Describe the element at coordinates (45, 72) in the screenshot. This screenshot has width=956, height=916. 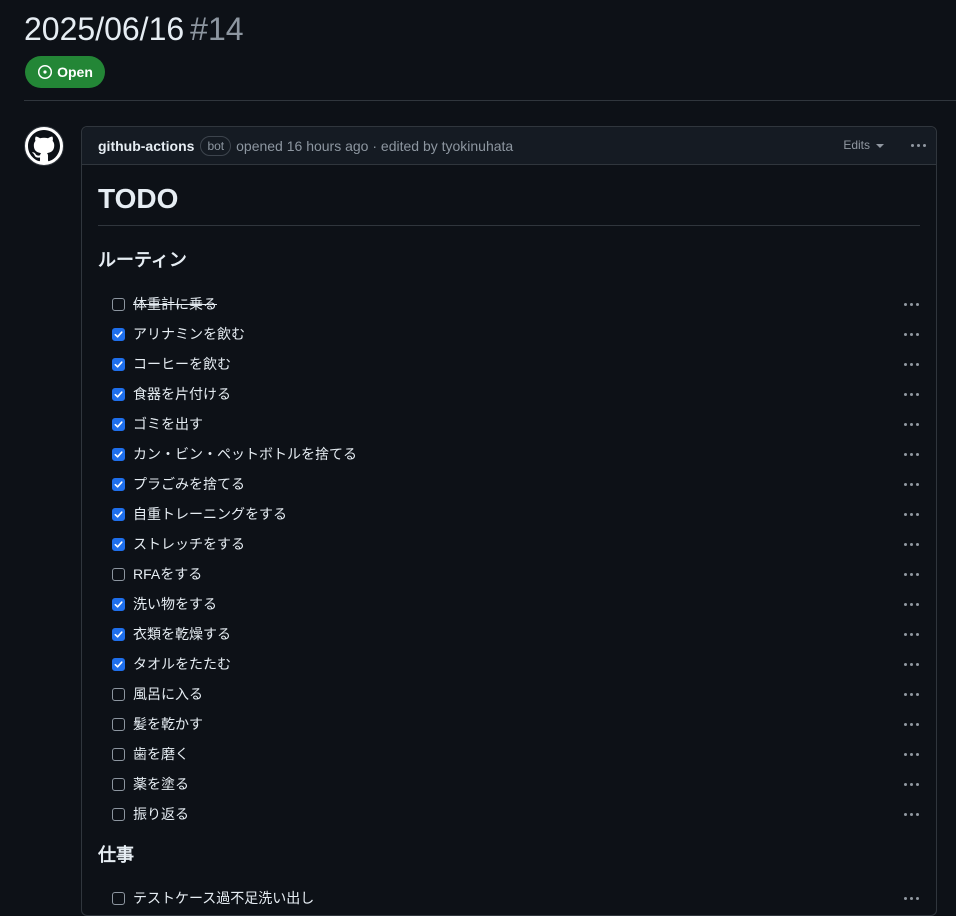
I see `issue-opened-icon` at that location.